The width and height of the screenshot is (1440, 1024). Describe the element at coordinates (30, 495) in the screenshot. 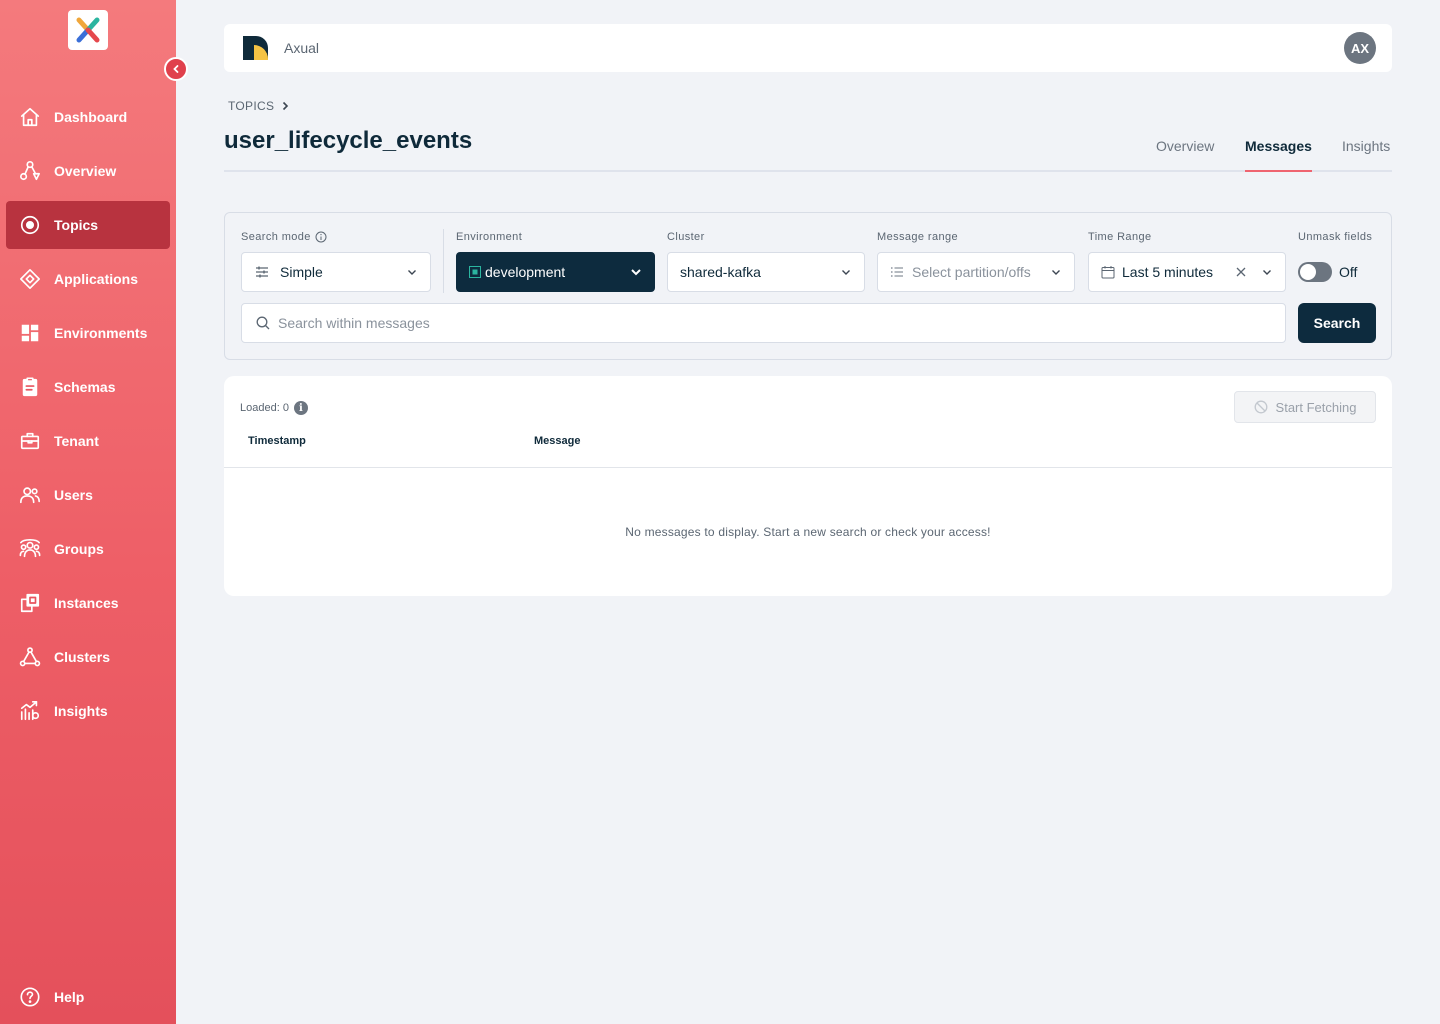

I see `users-icon` at that location.